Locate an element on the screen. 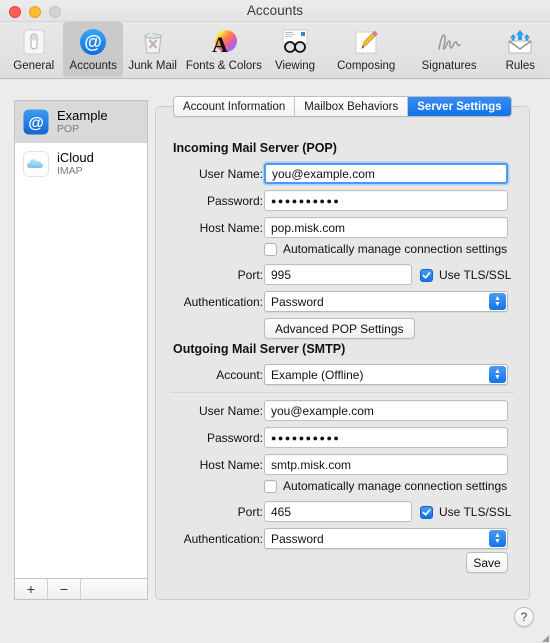 This screenshot has height=643, width=550. sidebar-account-icloud: iCloud IMAP is located at coordinates (81, 164).